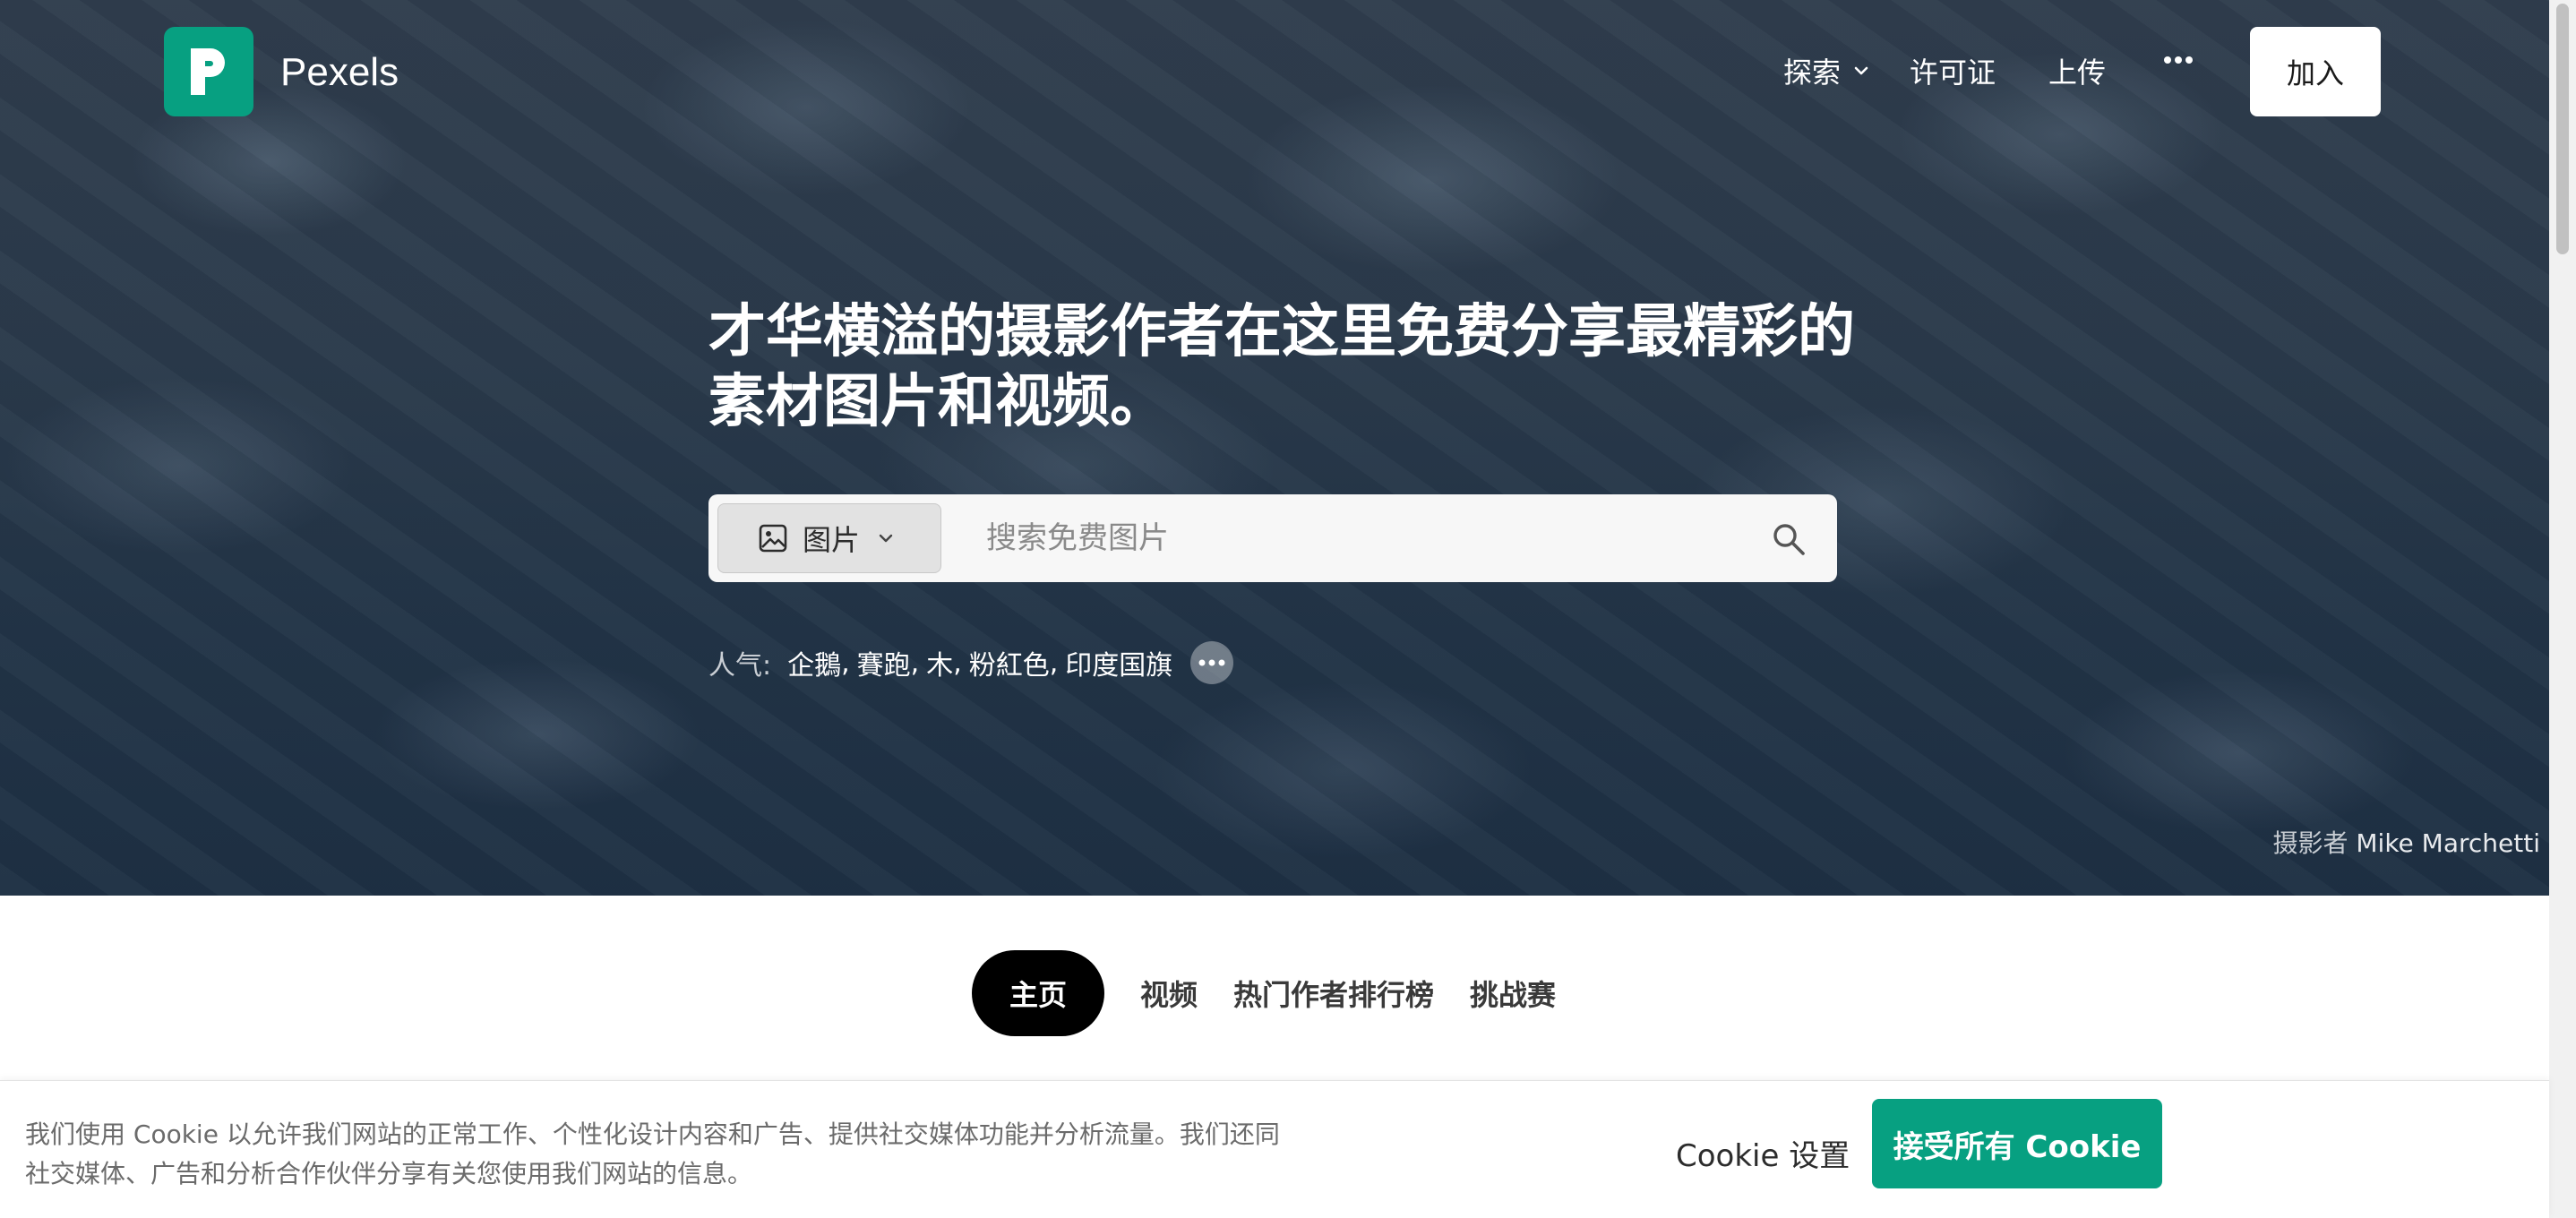 The image size is (2576, 1218). What do you see at coordinates (832, 540) in the screenshot?
I see `media-type-label: 图片` at bounding box center [832, 540].